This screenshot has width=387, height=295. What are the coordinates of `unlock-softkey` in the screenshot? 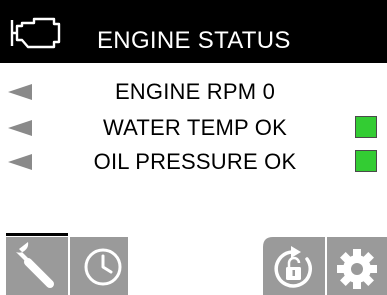 It's located at (294, 266).